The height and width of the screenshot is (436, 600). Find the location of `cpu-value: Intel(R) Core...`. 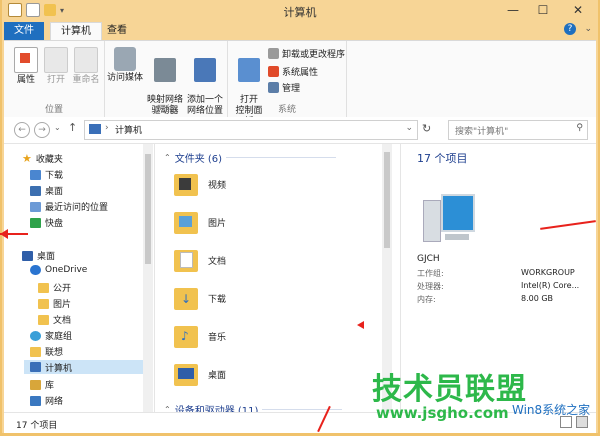

cpu-value: Intel(R) Core... is located at coordinates (550, 285).